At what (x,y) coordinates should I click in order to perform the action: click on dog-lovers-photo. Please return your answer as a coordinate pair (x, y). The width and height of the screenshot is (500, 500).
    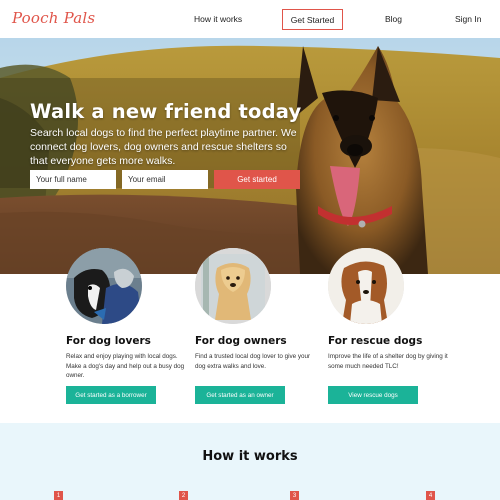
    Looking at the image, I should click on (104, 286).